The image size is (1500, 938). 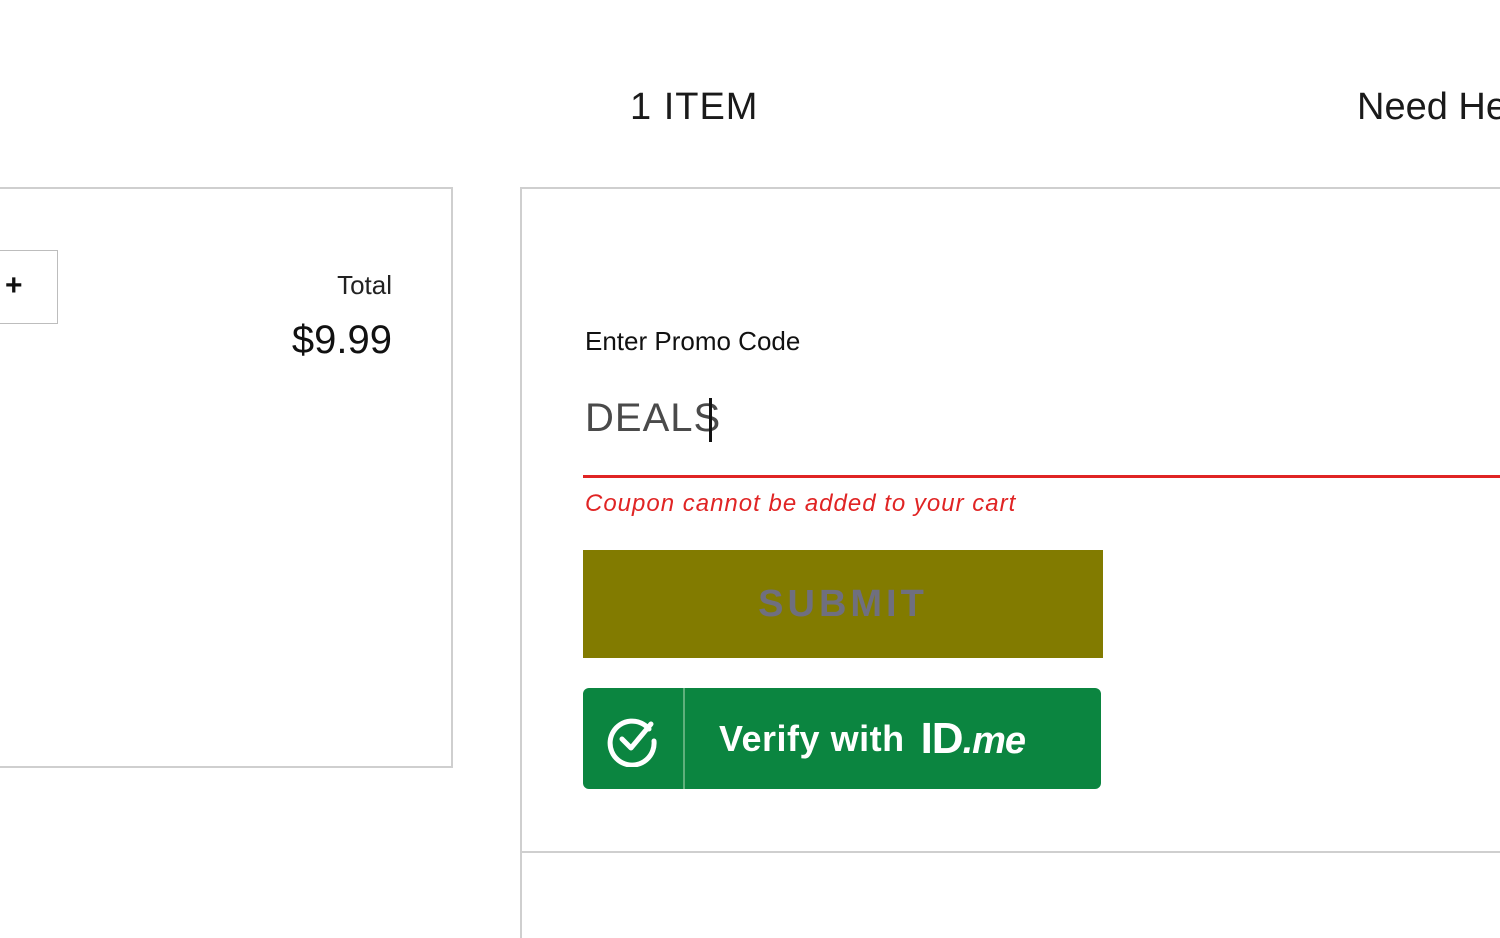 What do you see at coordinates (812, 738) in the screenshot?
I see `idme-verify-text: Verify with` at bounding box center [812, 738].